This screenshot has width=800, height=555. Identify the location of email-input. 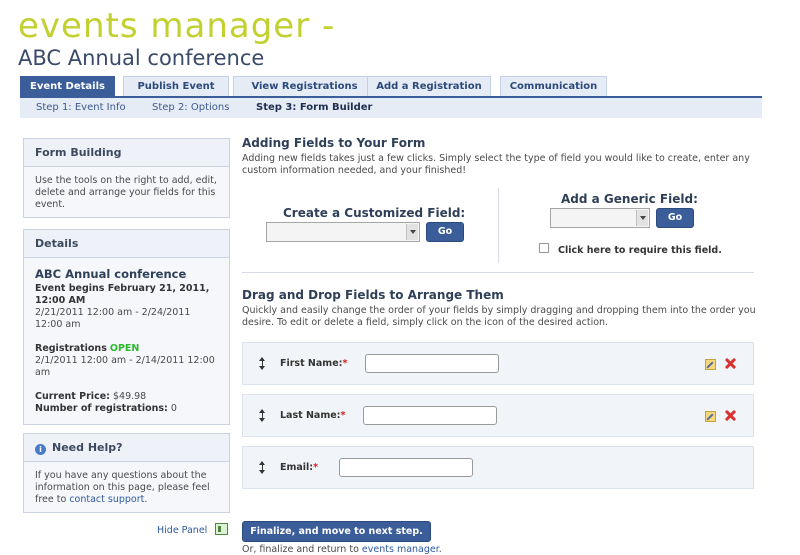
(406, 467).